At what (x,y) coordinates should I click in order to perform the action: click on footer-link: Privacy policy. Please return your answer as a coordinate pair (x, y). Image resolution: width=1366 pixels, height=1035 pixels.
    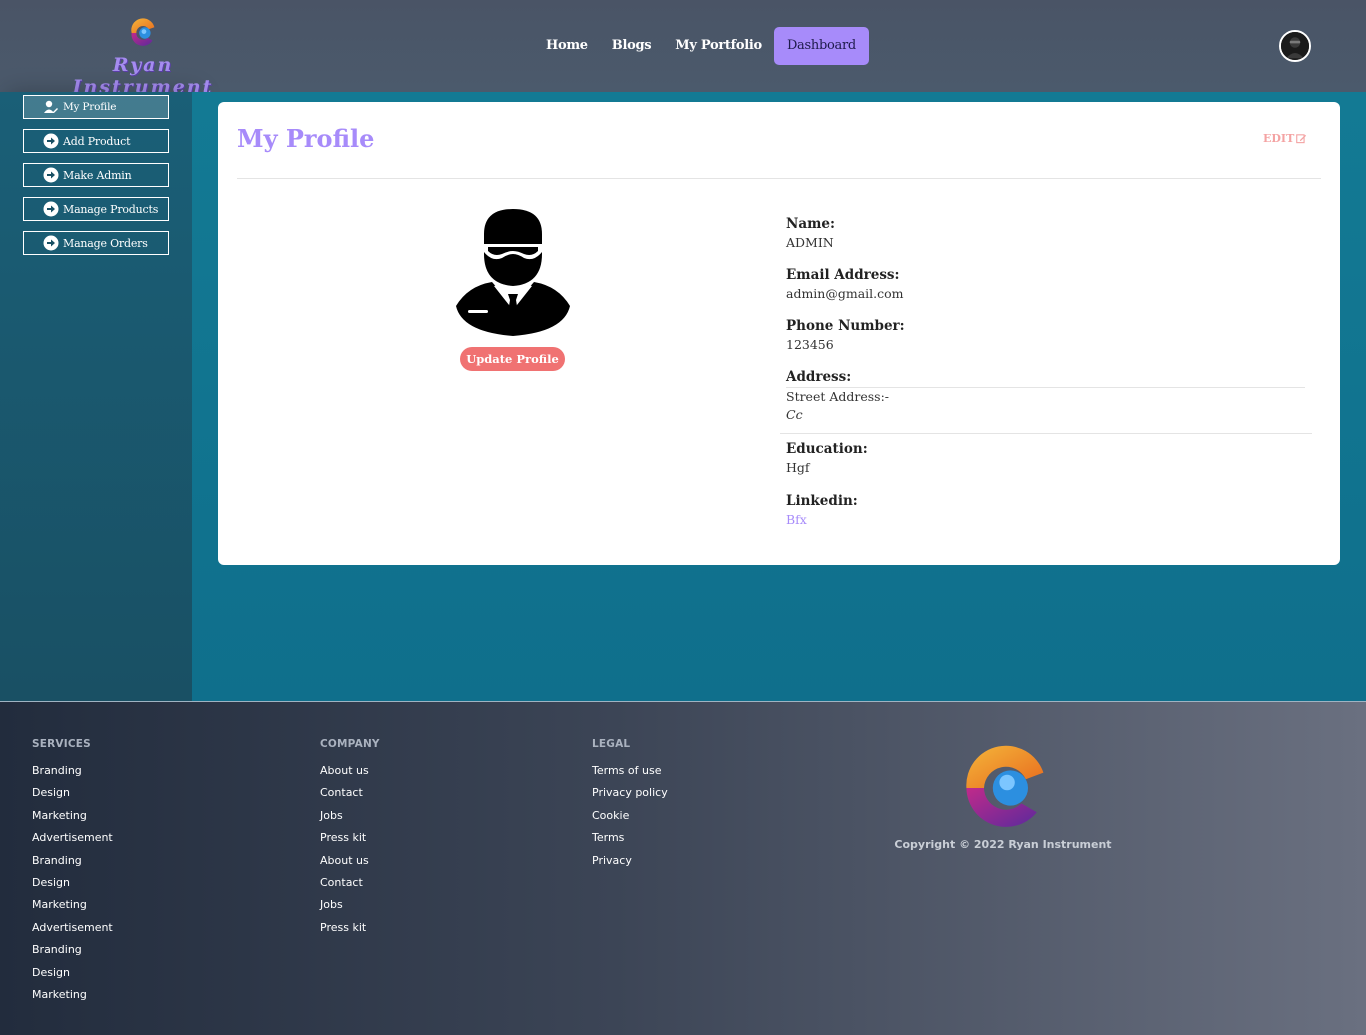
    Looking at the image, I should click on (630, 797).